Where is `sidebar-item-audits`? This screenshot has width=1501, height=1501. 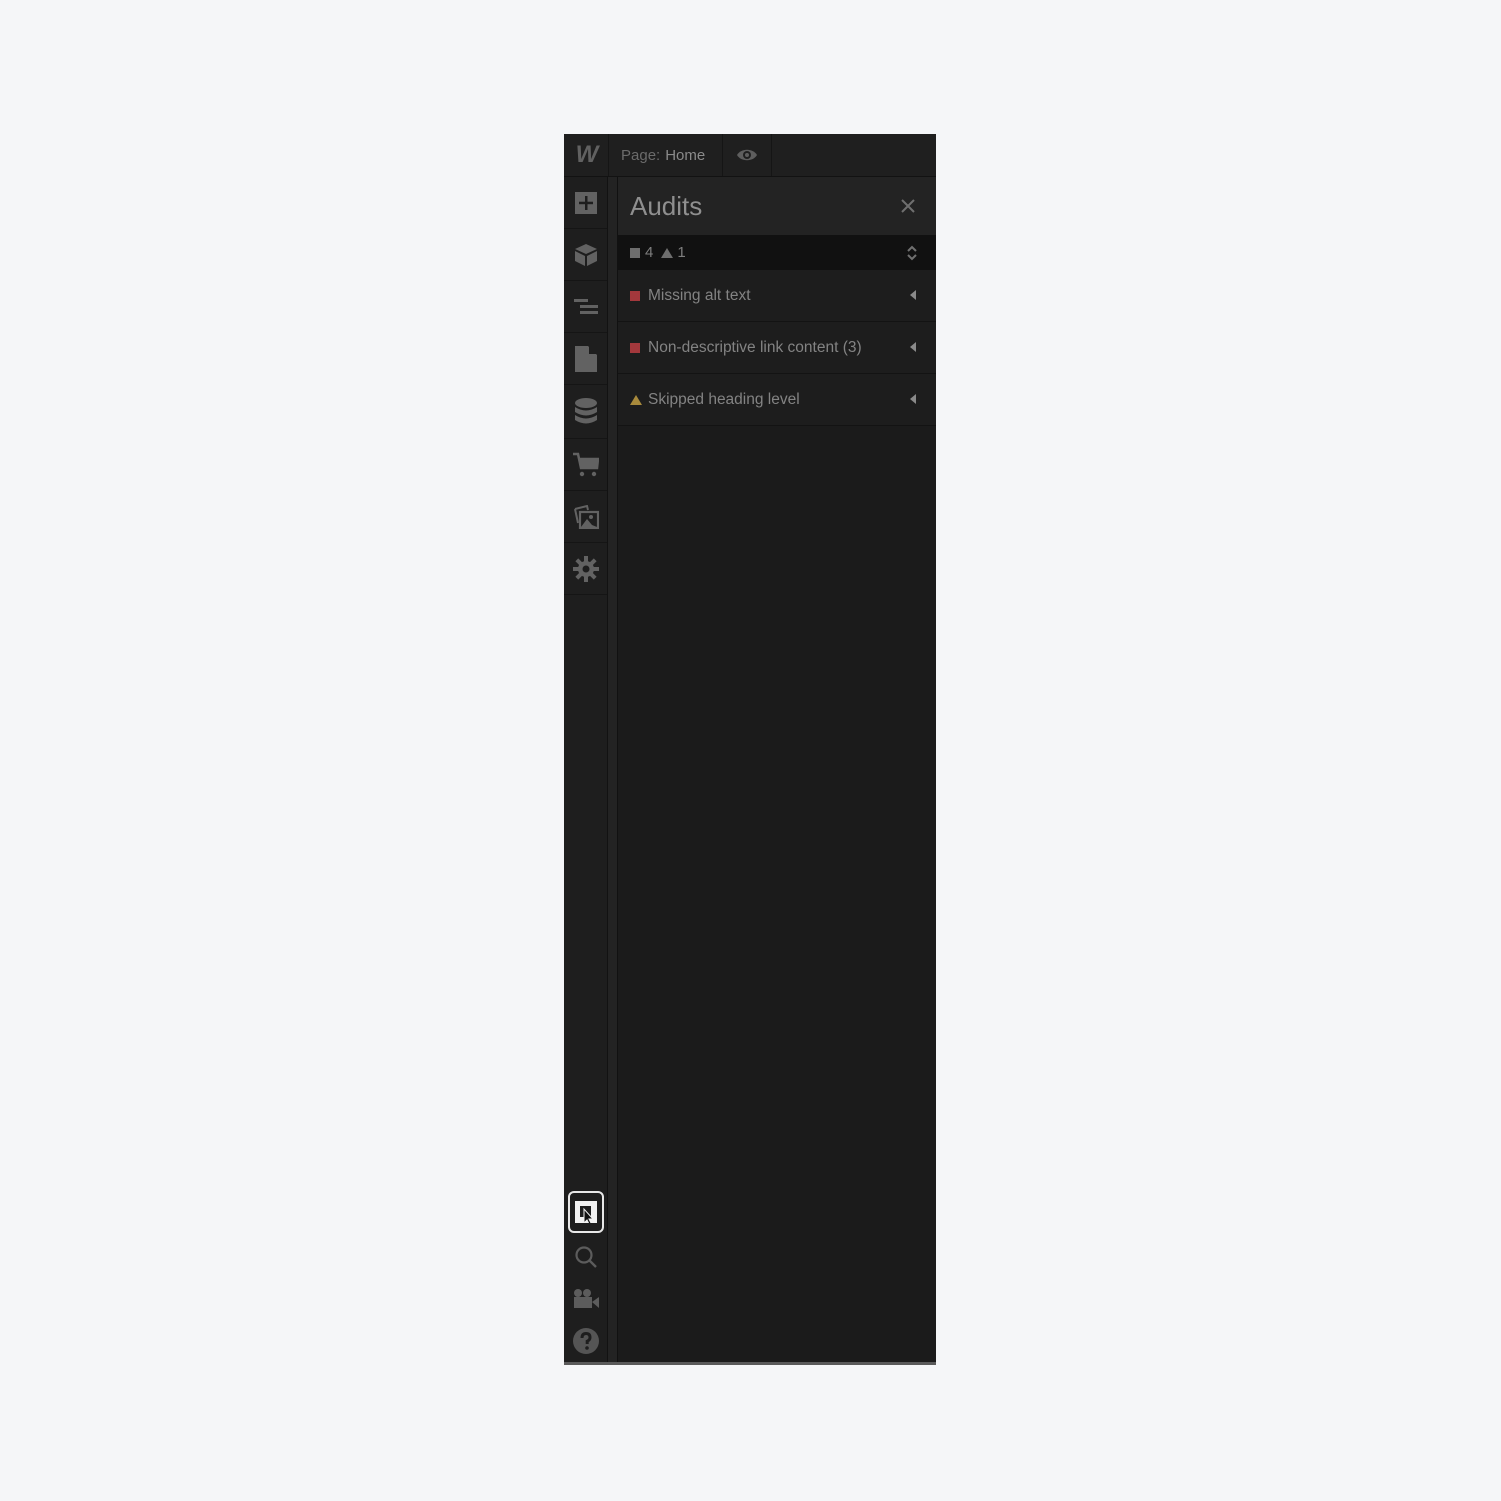
sidebar-item-audits is located at coordinates (585, 1212).